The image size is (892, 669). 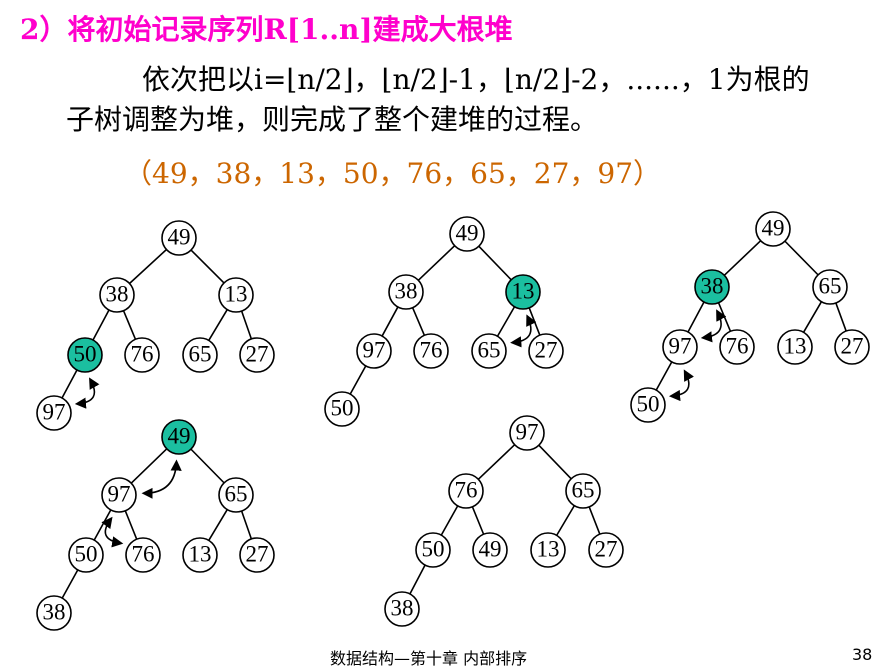 I want to click on heap-tree-4: 49 97 65 50 76 13 27 38, so click(x=155, y=525).